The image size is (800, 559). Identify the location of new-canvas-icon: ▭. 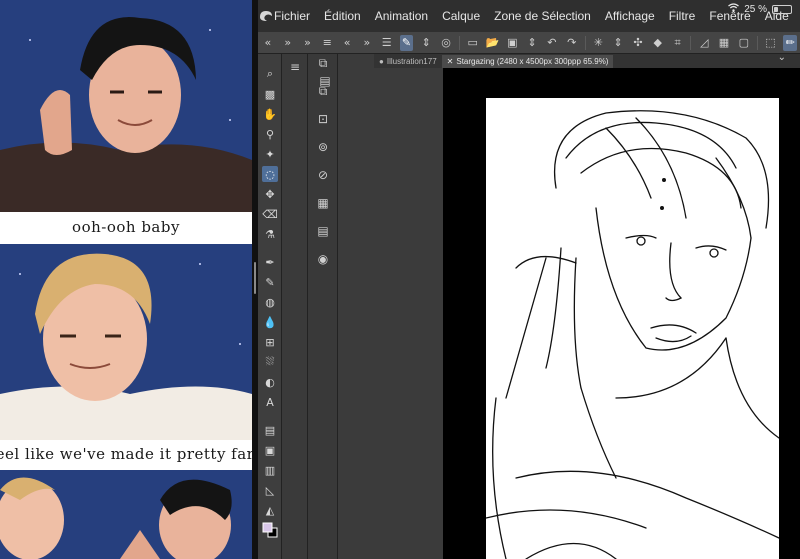
(473, 43).